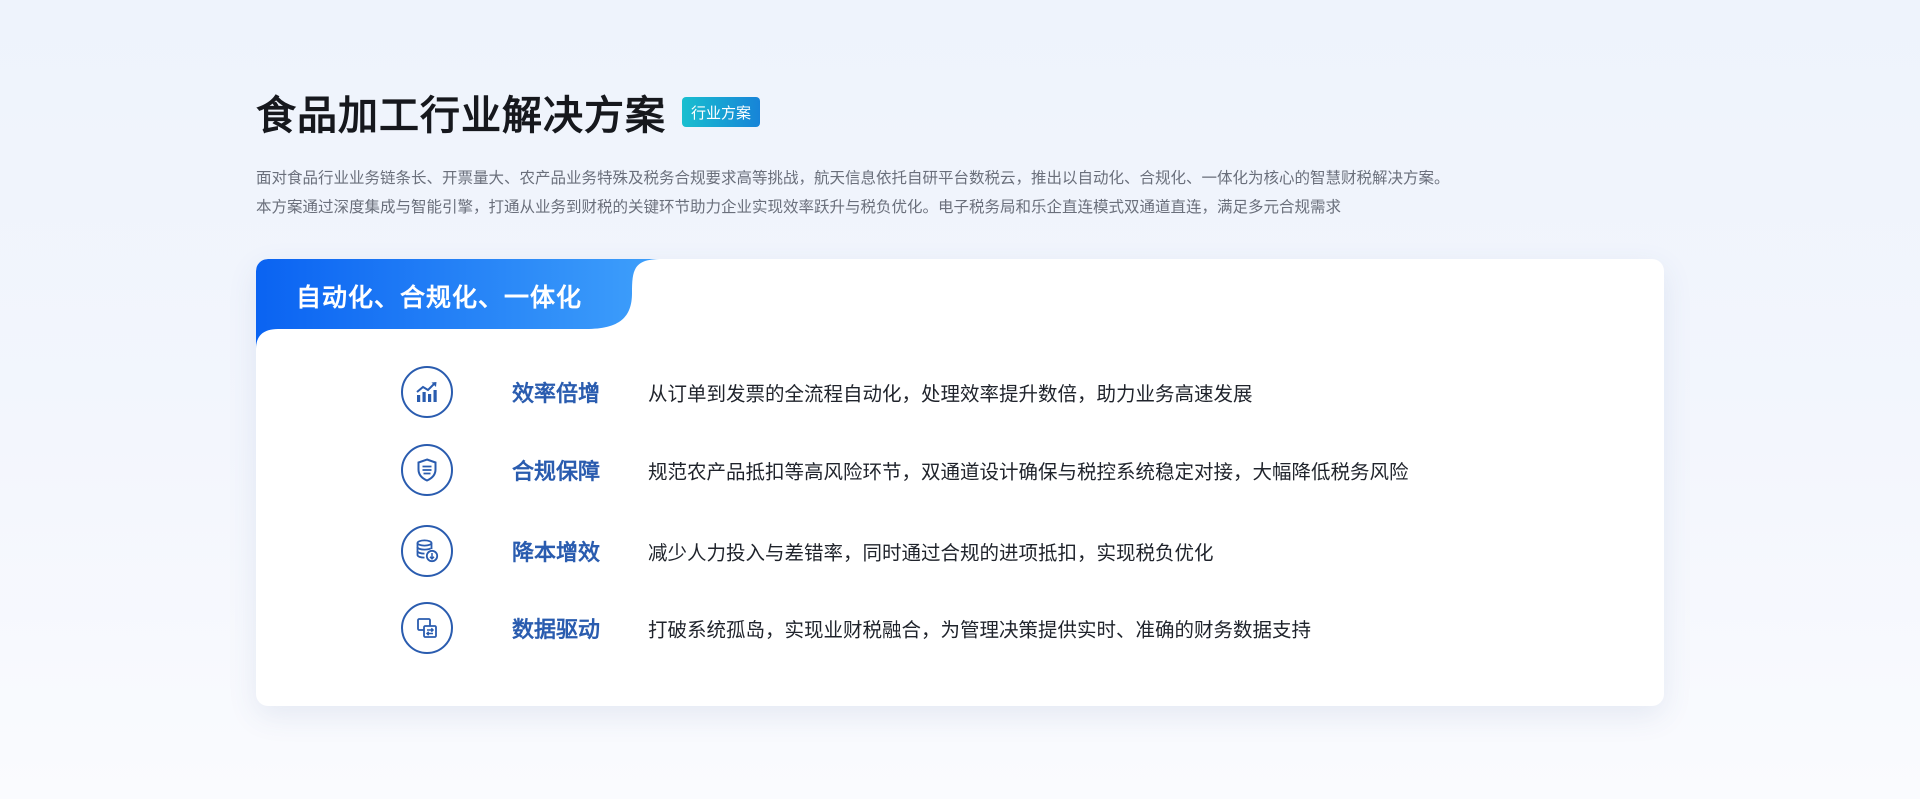 Image resolution: width=1920 pixels, height=799 pixels. Describe the element at coordinates (556, 394) in the screenshot. I see `feature-title: 效率倍增` at that location.